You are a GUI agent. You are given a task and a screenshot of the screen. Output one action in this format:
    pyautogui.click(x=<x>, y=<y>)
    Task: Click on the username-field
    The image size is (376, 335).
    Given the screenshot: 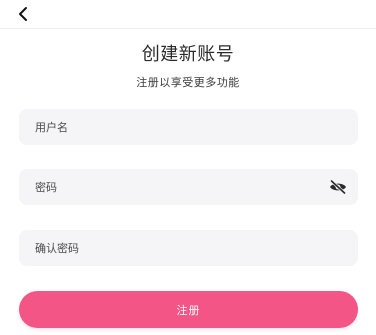 What is the action you would take?
    pyautogui.click(x=188, y=127)
    